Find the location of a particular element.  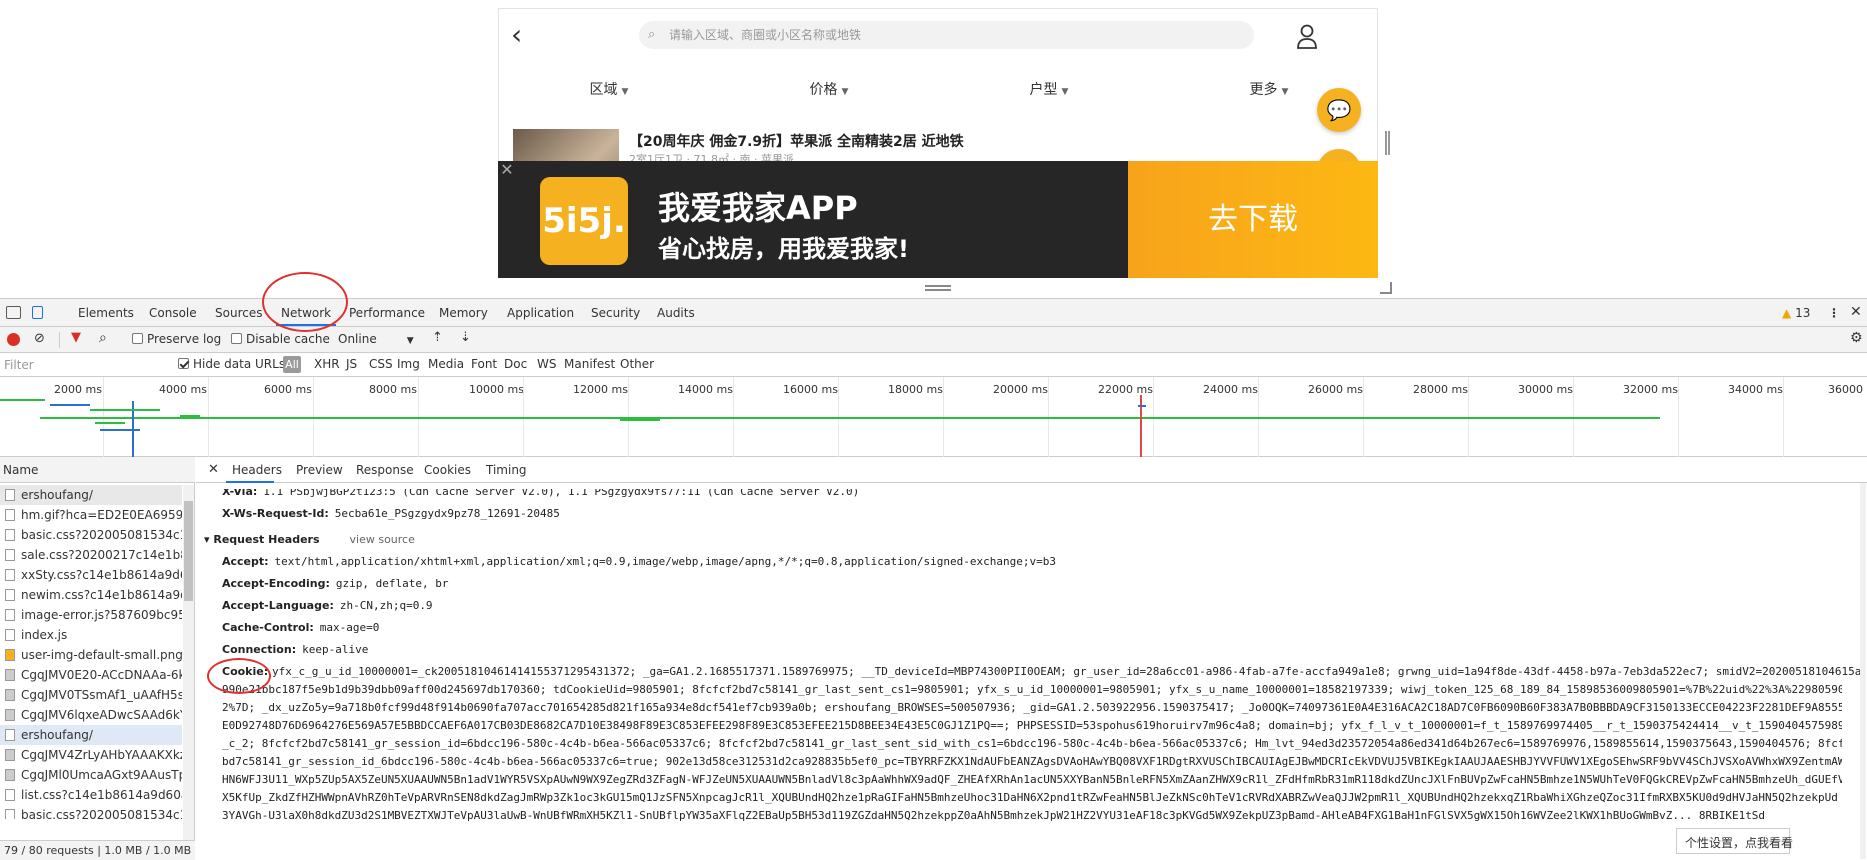

filter-all-button: All is located at coordinates (292, 364).